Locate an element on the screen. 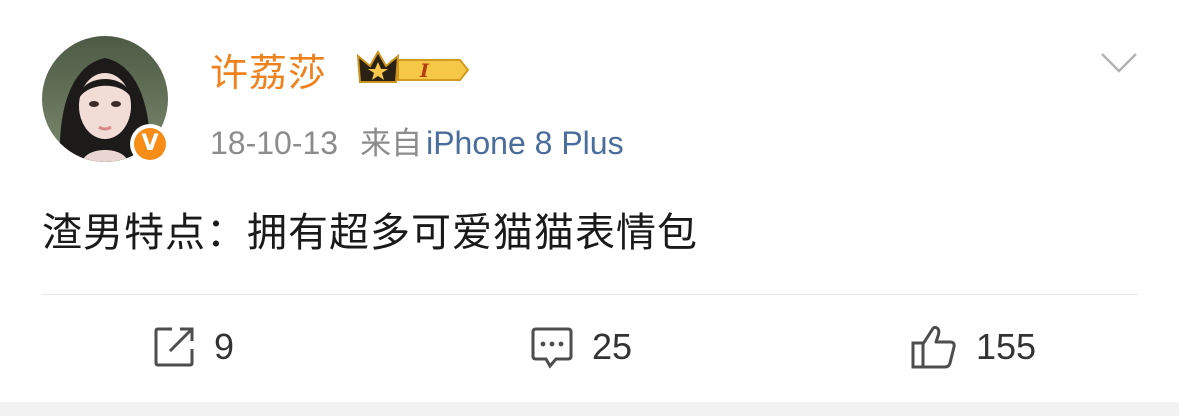 This screenshot has width=1179, height=416. chevron-down-icon is located at coordinates (1119, 63).